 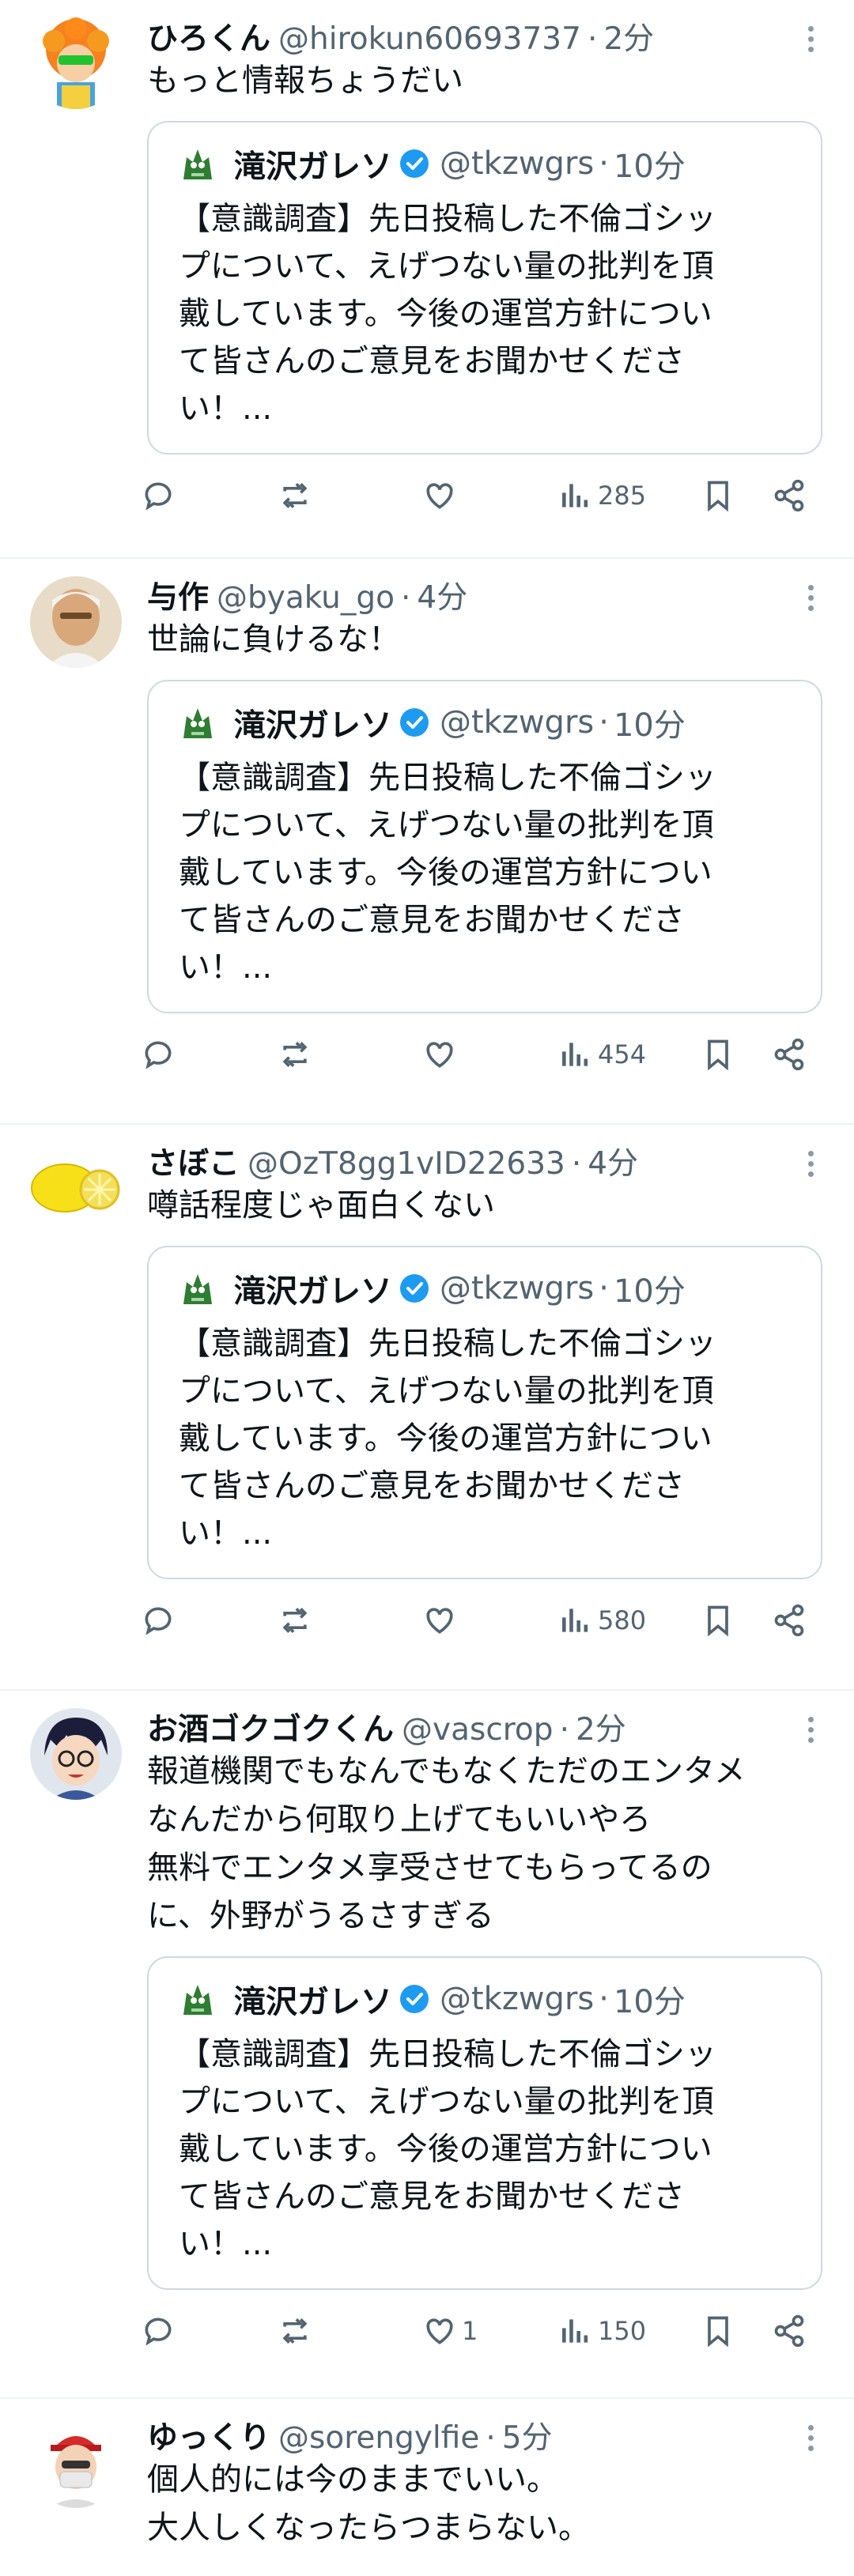 I want to click on author-name: ひろくん, so click(x=208, y=36).